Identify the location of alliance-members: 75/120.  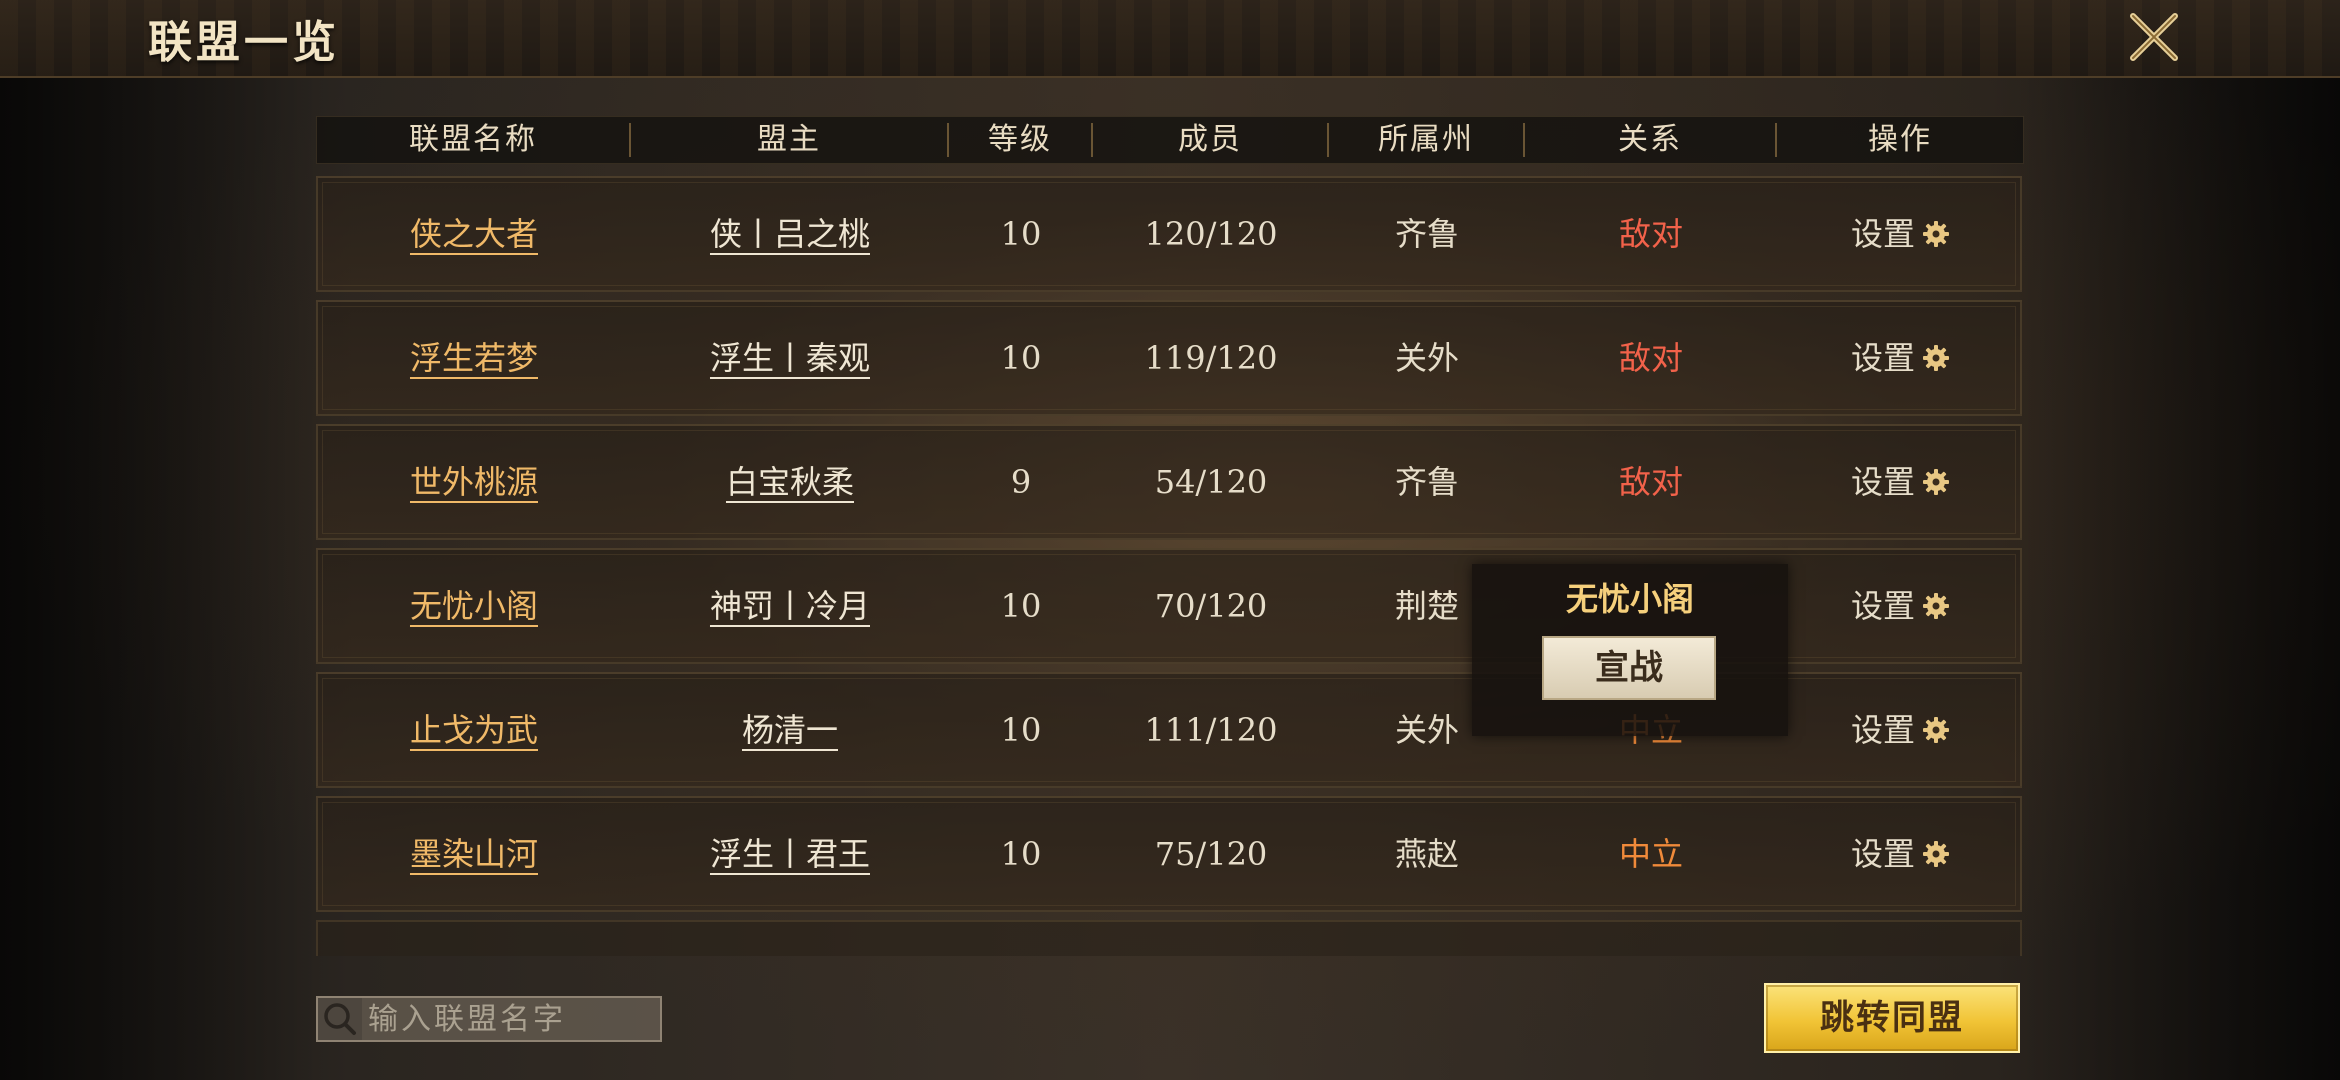
(1211, 854).